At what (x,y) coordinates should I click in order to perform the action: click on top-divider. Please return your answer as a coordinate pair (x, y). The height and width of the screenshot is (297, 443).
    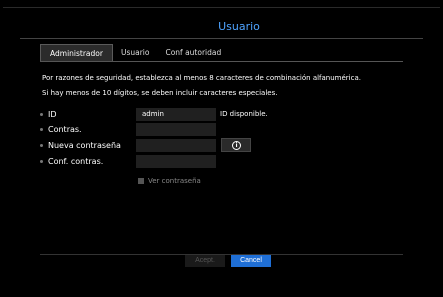
    Looking at the image, I should click on (221, 7).